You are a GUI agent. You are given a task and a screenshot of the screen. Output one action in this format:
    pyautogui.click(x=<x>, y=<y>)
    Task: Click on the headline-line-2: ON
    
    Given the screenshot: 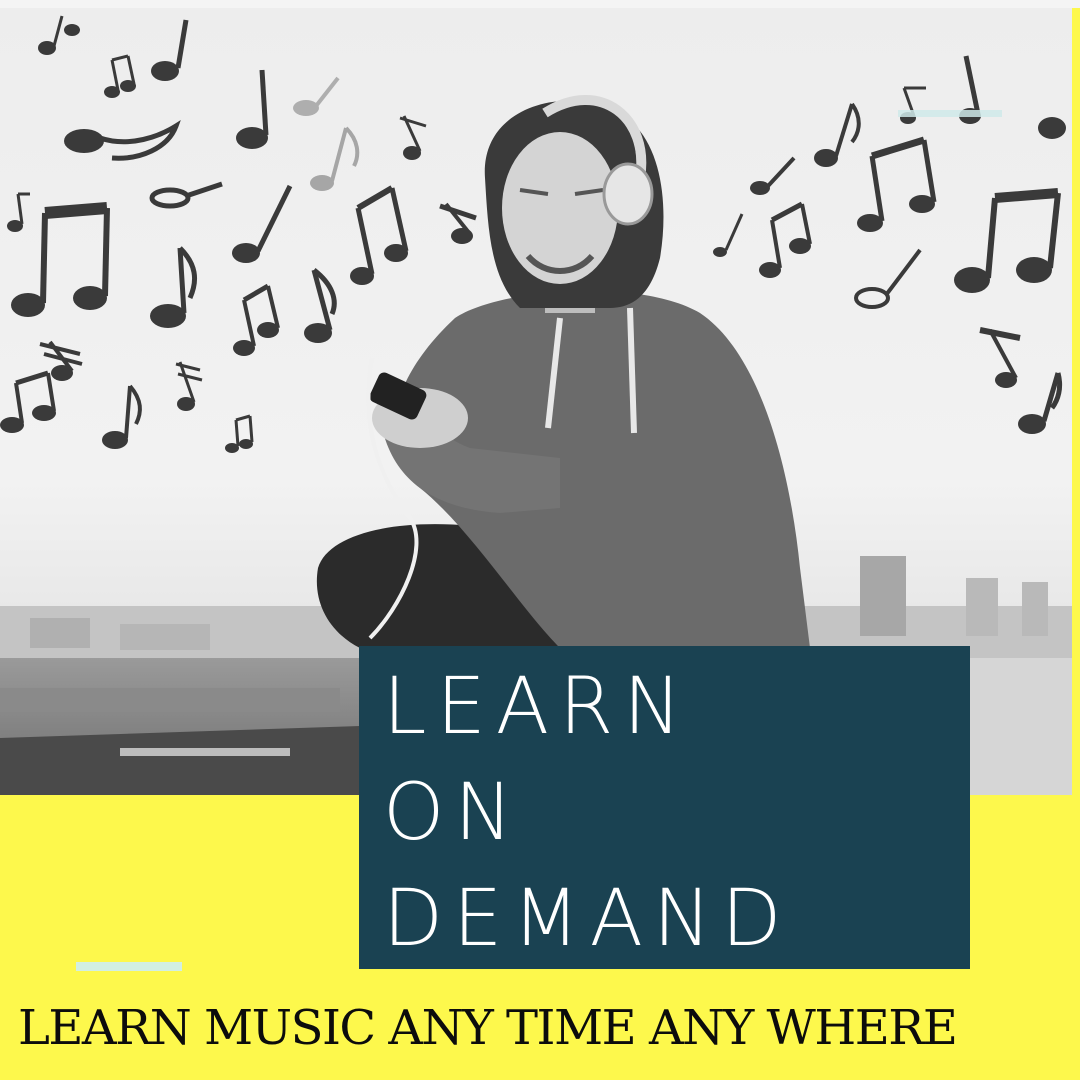 What is the action you would take?
    pyautogui.click(x=453, y=813)
    